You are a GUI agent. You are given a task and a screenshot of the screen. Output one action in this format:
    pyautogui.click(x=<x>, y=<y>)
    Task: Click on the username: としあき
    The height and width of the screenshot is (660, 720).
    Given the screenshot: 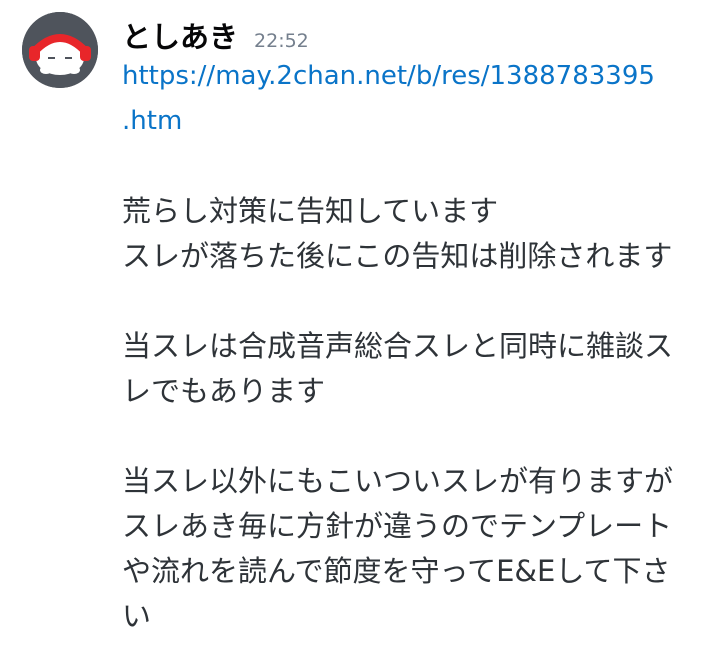 What is the action you would take?
    pyautogui.click(x=180, y=35)
    